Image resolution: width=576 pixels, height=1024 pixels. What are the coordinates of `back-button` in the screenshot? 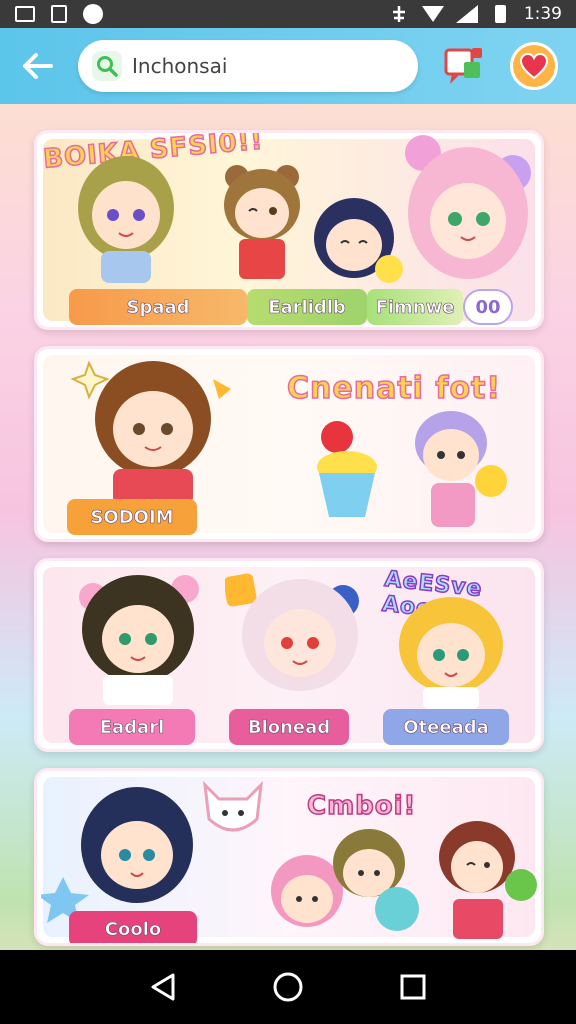 It's located at (38, 66).